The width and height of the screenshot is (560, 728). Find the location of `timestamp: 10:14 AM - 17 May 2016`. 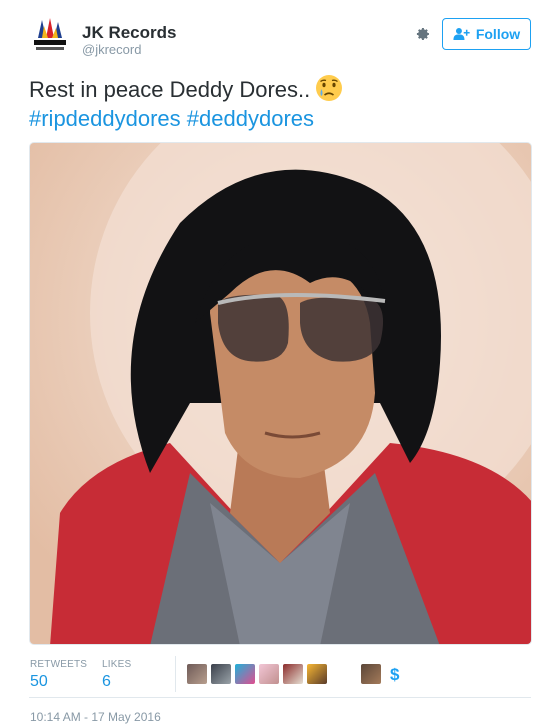

timestamp: 10:14 AM - 17 May 2016 is located at coordinates (95, 717).